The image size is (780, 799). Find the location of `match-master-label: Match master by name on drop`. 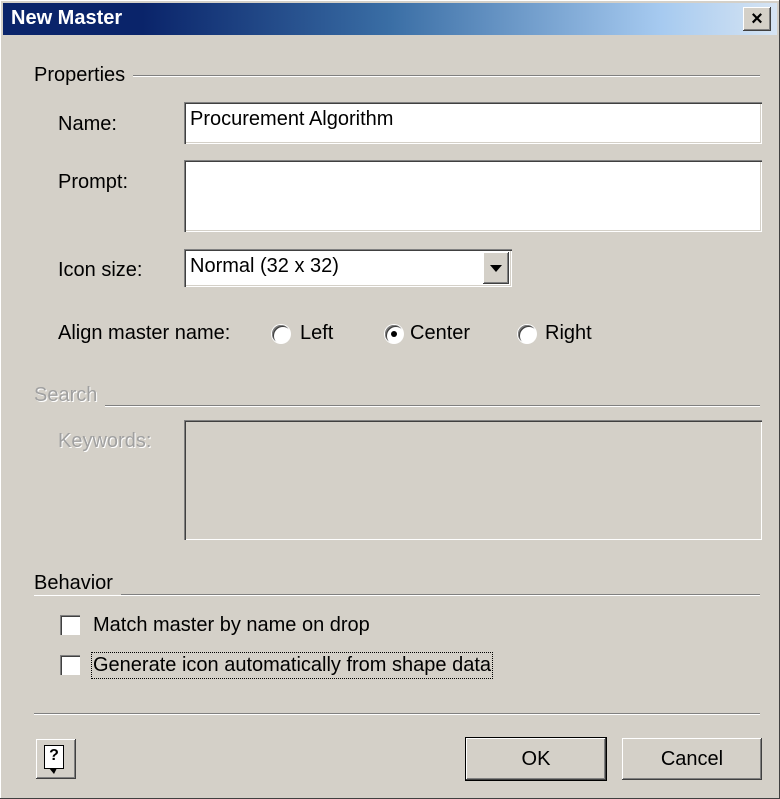

match-master-label: Match master by name on drop is located at coordinates (231, 625).